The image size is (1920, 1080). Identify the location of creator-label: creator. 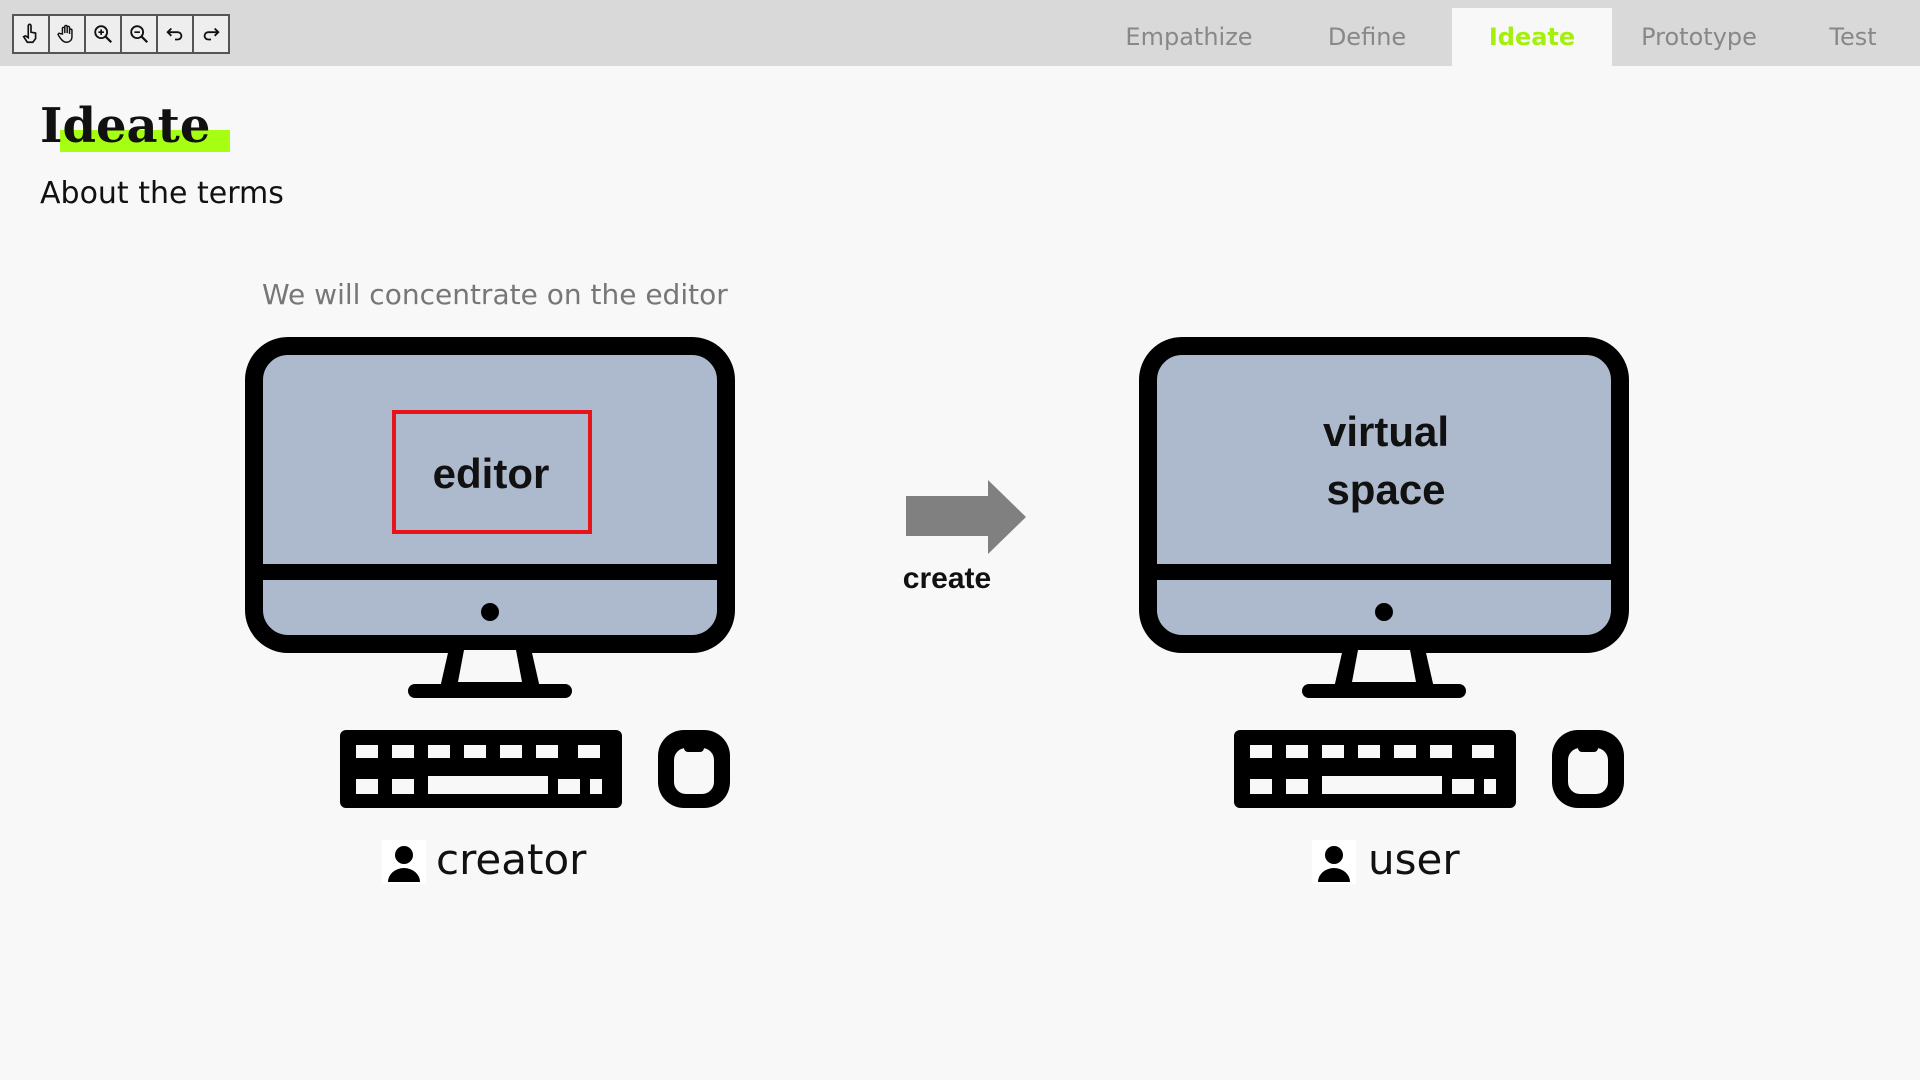
(511, 859).